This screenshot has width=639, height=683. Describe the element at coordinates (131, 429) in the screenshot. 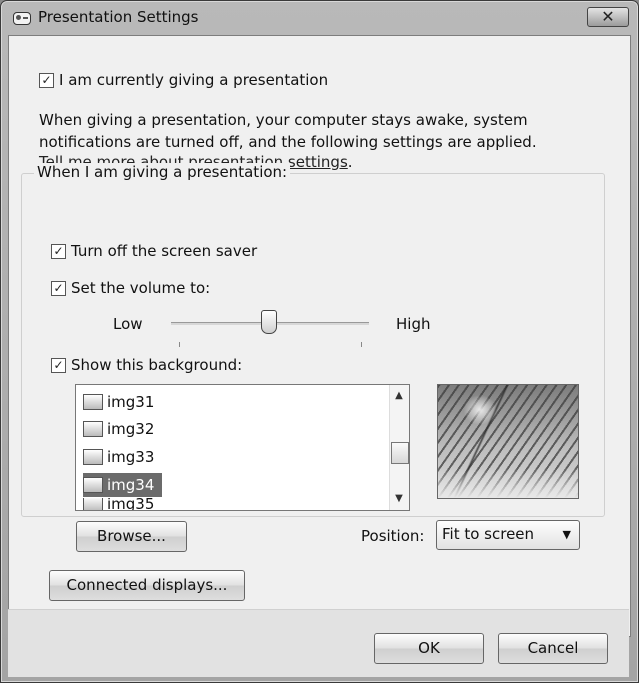

I see `list-item-label: img32` at that location.